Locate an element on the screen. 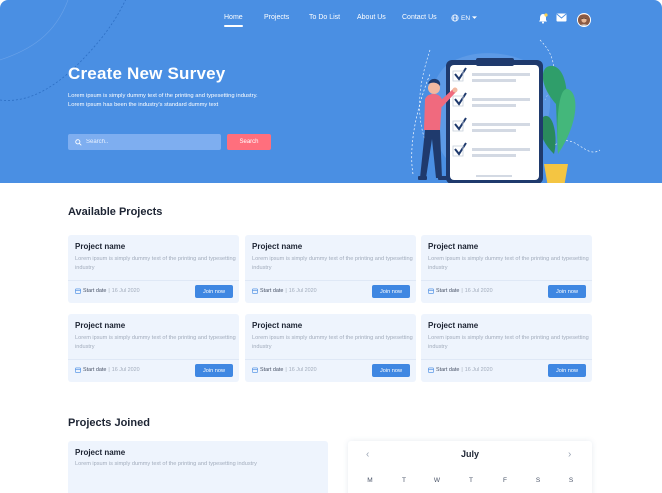 Image resolution: width=662 pixels, height=493 pixels. weekday-label: W is located at coordinates (437, 480).